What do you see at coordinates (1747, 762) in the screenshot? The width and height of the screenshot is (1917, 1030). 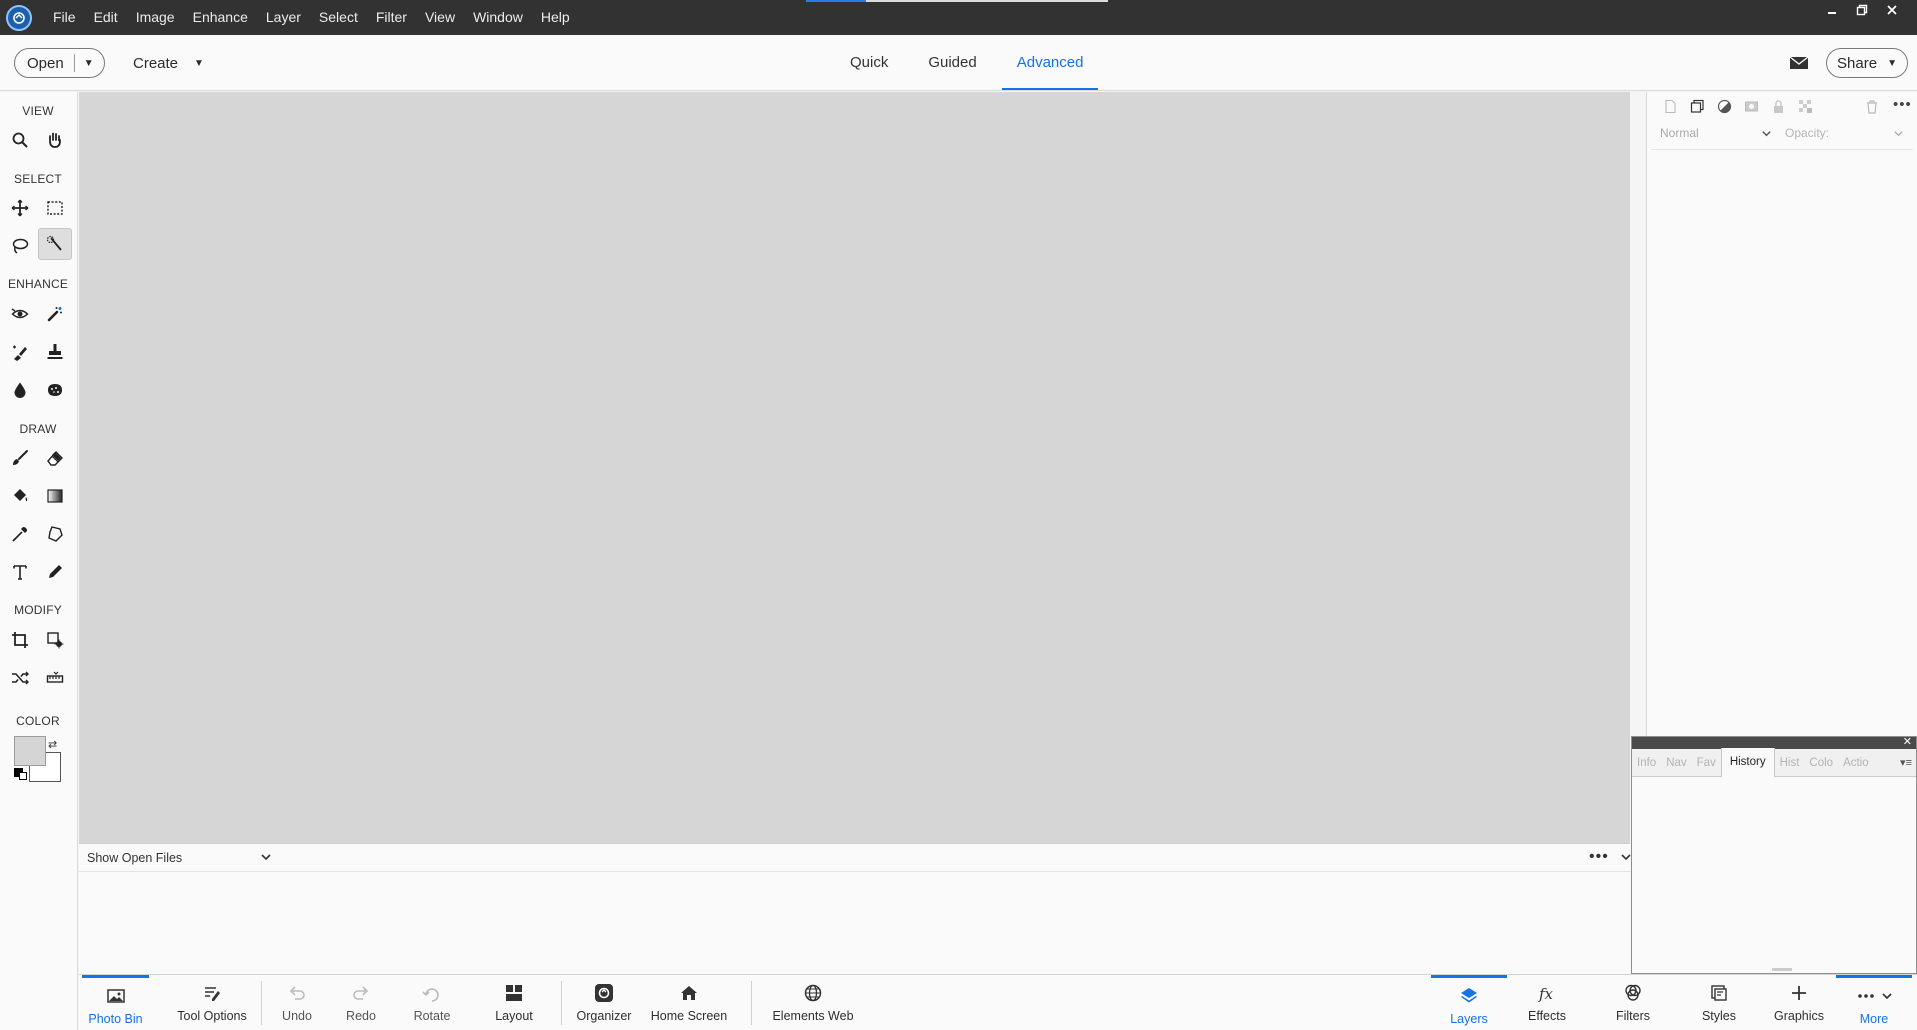 I see `tab-history: History` at bounding box center [1747, 762].